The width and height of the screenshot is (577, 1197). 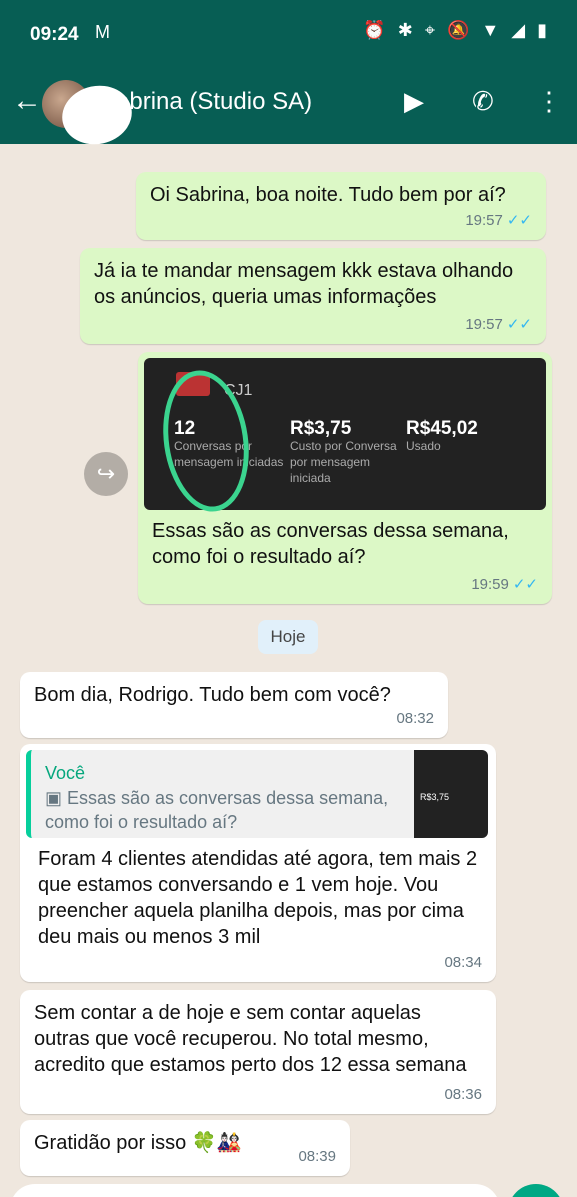 I want to click on stat-label: Custo por Conversa por mensagem iniciada, so click(x=343, y=462).